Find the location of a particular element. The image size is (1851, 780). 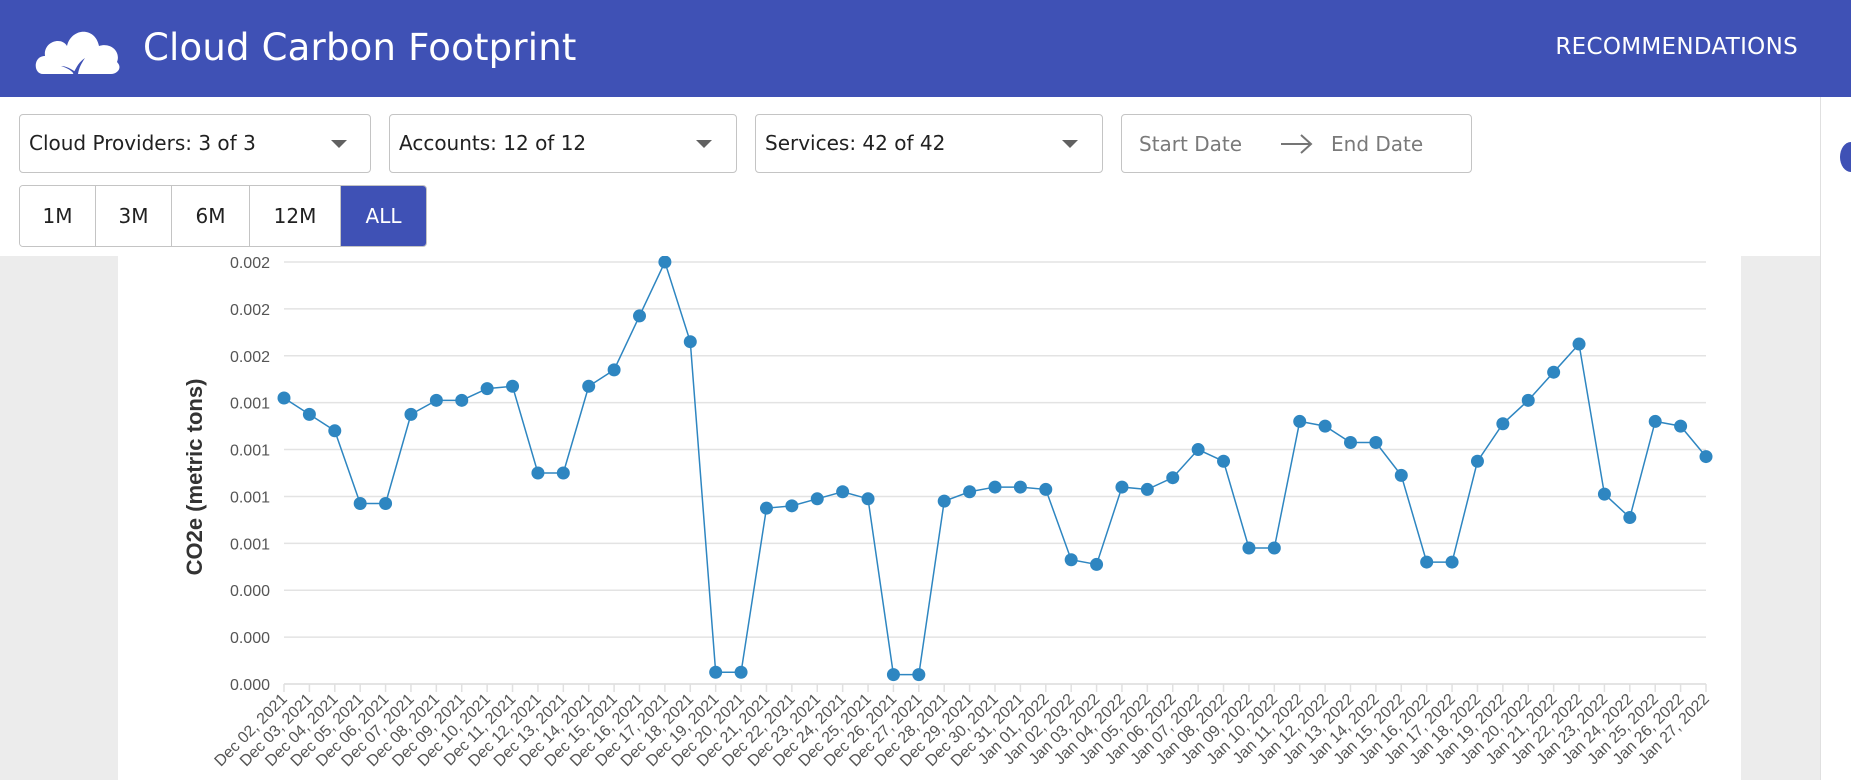

range-1m-button: 1M is located at coordinates (58, 216).